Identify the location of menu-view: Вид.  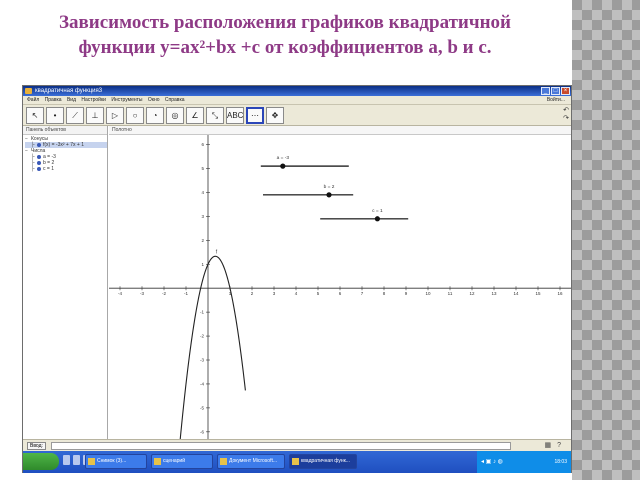
(71, 100).